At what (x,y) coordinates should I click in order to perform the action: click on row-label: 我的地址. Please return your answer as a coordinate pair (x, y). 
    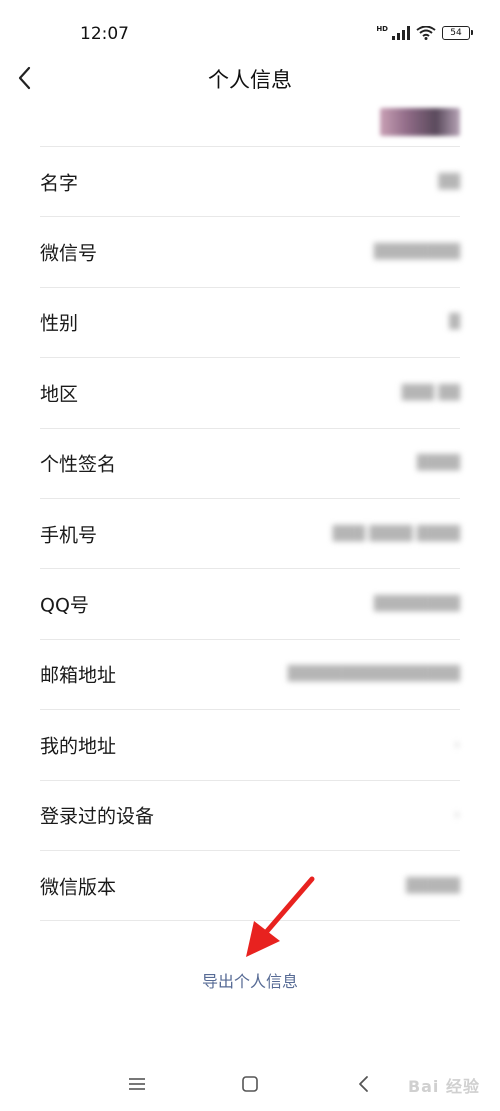
    Looking at the image, I should click on (78, 746).